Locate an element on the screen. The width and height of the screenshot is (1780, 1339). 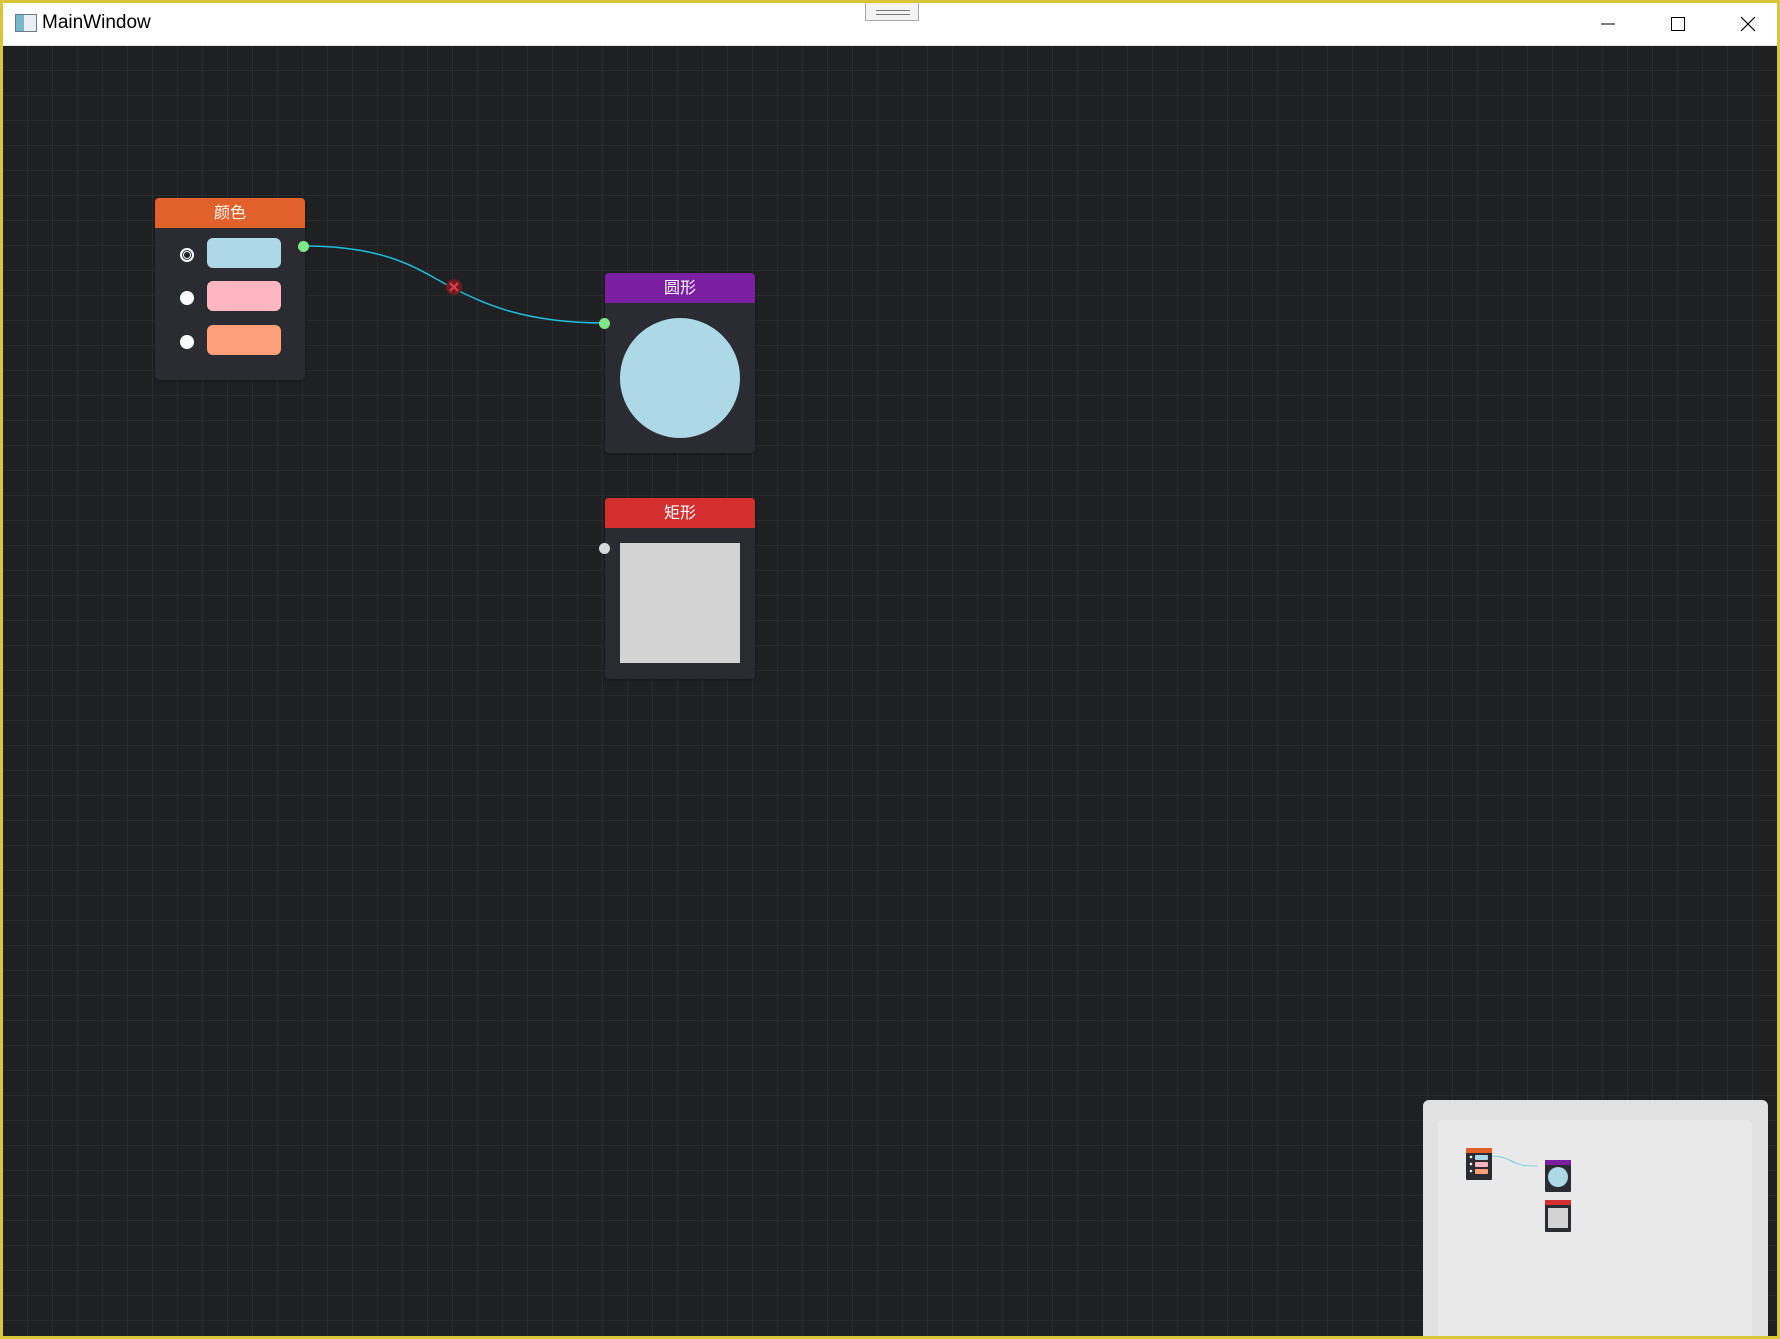
circle-input-port is located at coordinates (604, 323).